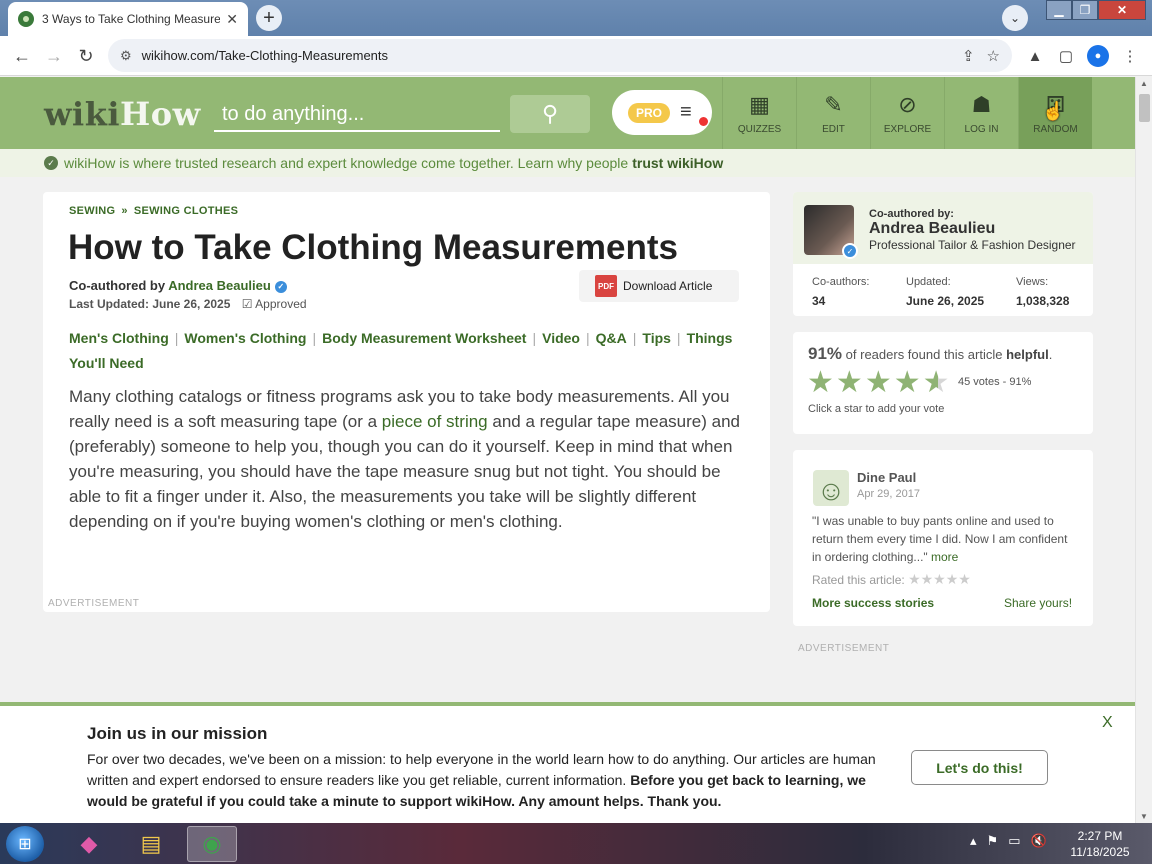 Image resolution: width=1152 pixels, height=864 pixels. What do you see at coordinates (51, 163) in the screenshot?
I see `check-icon: ✓` at bounding box center [51, 163].